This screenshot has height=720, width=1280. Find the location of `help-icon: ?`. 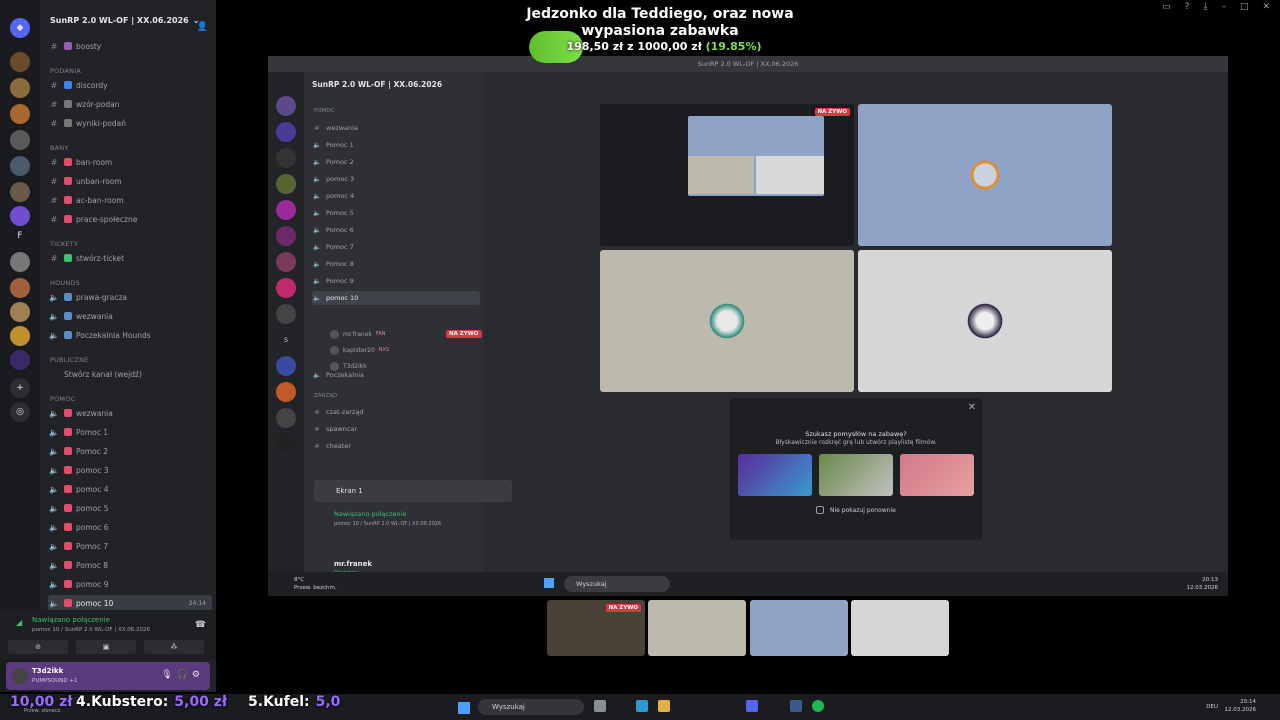

help-icon: ? is located at coordinates (1187, 7).